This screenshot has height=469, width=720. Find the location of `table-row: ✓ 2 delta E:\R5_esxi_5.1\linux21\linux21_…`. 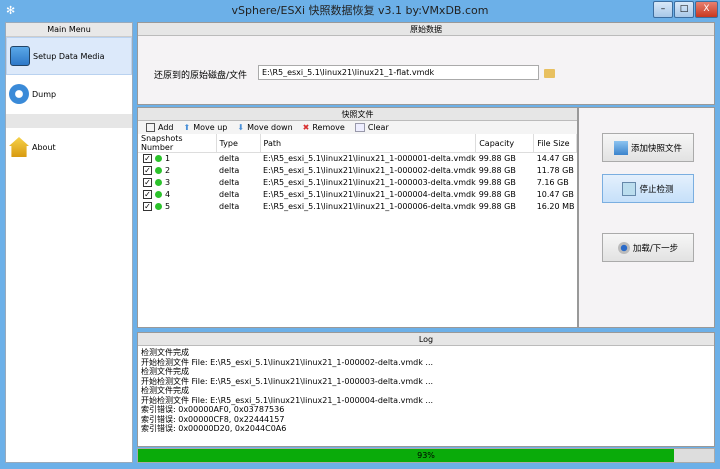

table-row: ✓ 2 delta E:\R5_esxi_5.1\linux21\linux21_… is located at coordinates (357, 171).